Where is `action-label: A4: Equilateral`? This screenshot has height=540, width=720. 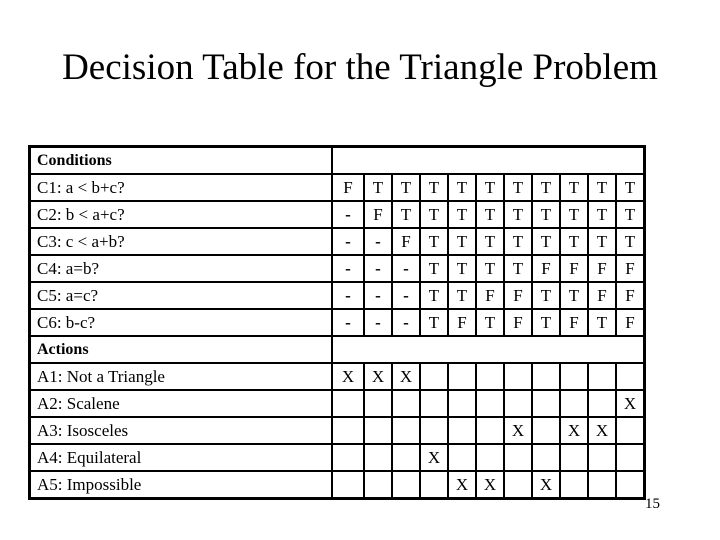
action-label: A4: Equilateral is located at coordinates (180, 457).